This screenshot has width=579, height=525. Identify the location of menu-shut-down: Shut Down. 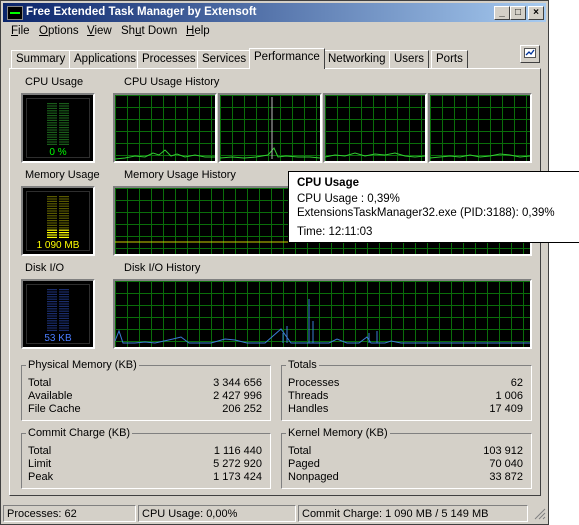
(149, 31).